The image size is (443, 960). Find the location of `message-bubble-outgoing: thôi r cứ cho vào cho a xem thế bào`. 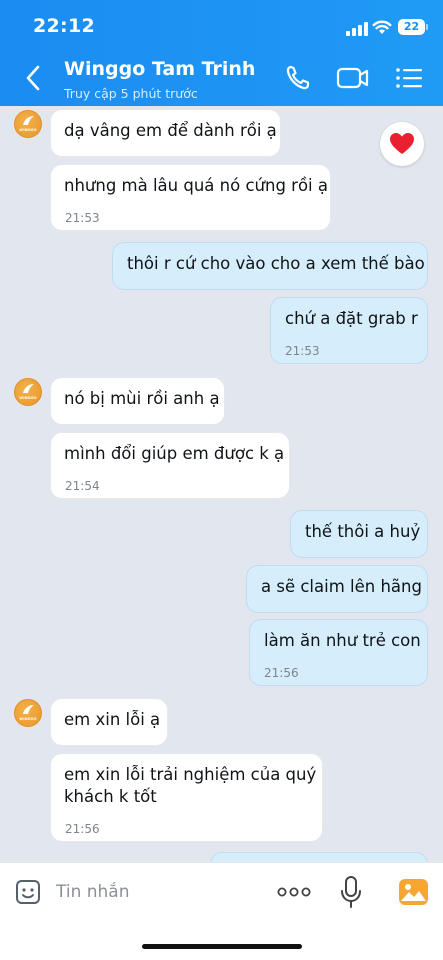

message-bubble-outgoing: thôi r cứ cho vào cho a xem thế bào is located at coordinates (270, 266).